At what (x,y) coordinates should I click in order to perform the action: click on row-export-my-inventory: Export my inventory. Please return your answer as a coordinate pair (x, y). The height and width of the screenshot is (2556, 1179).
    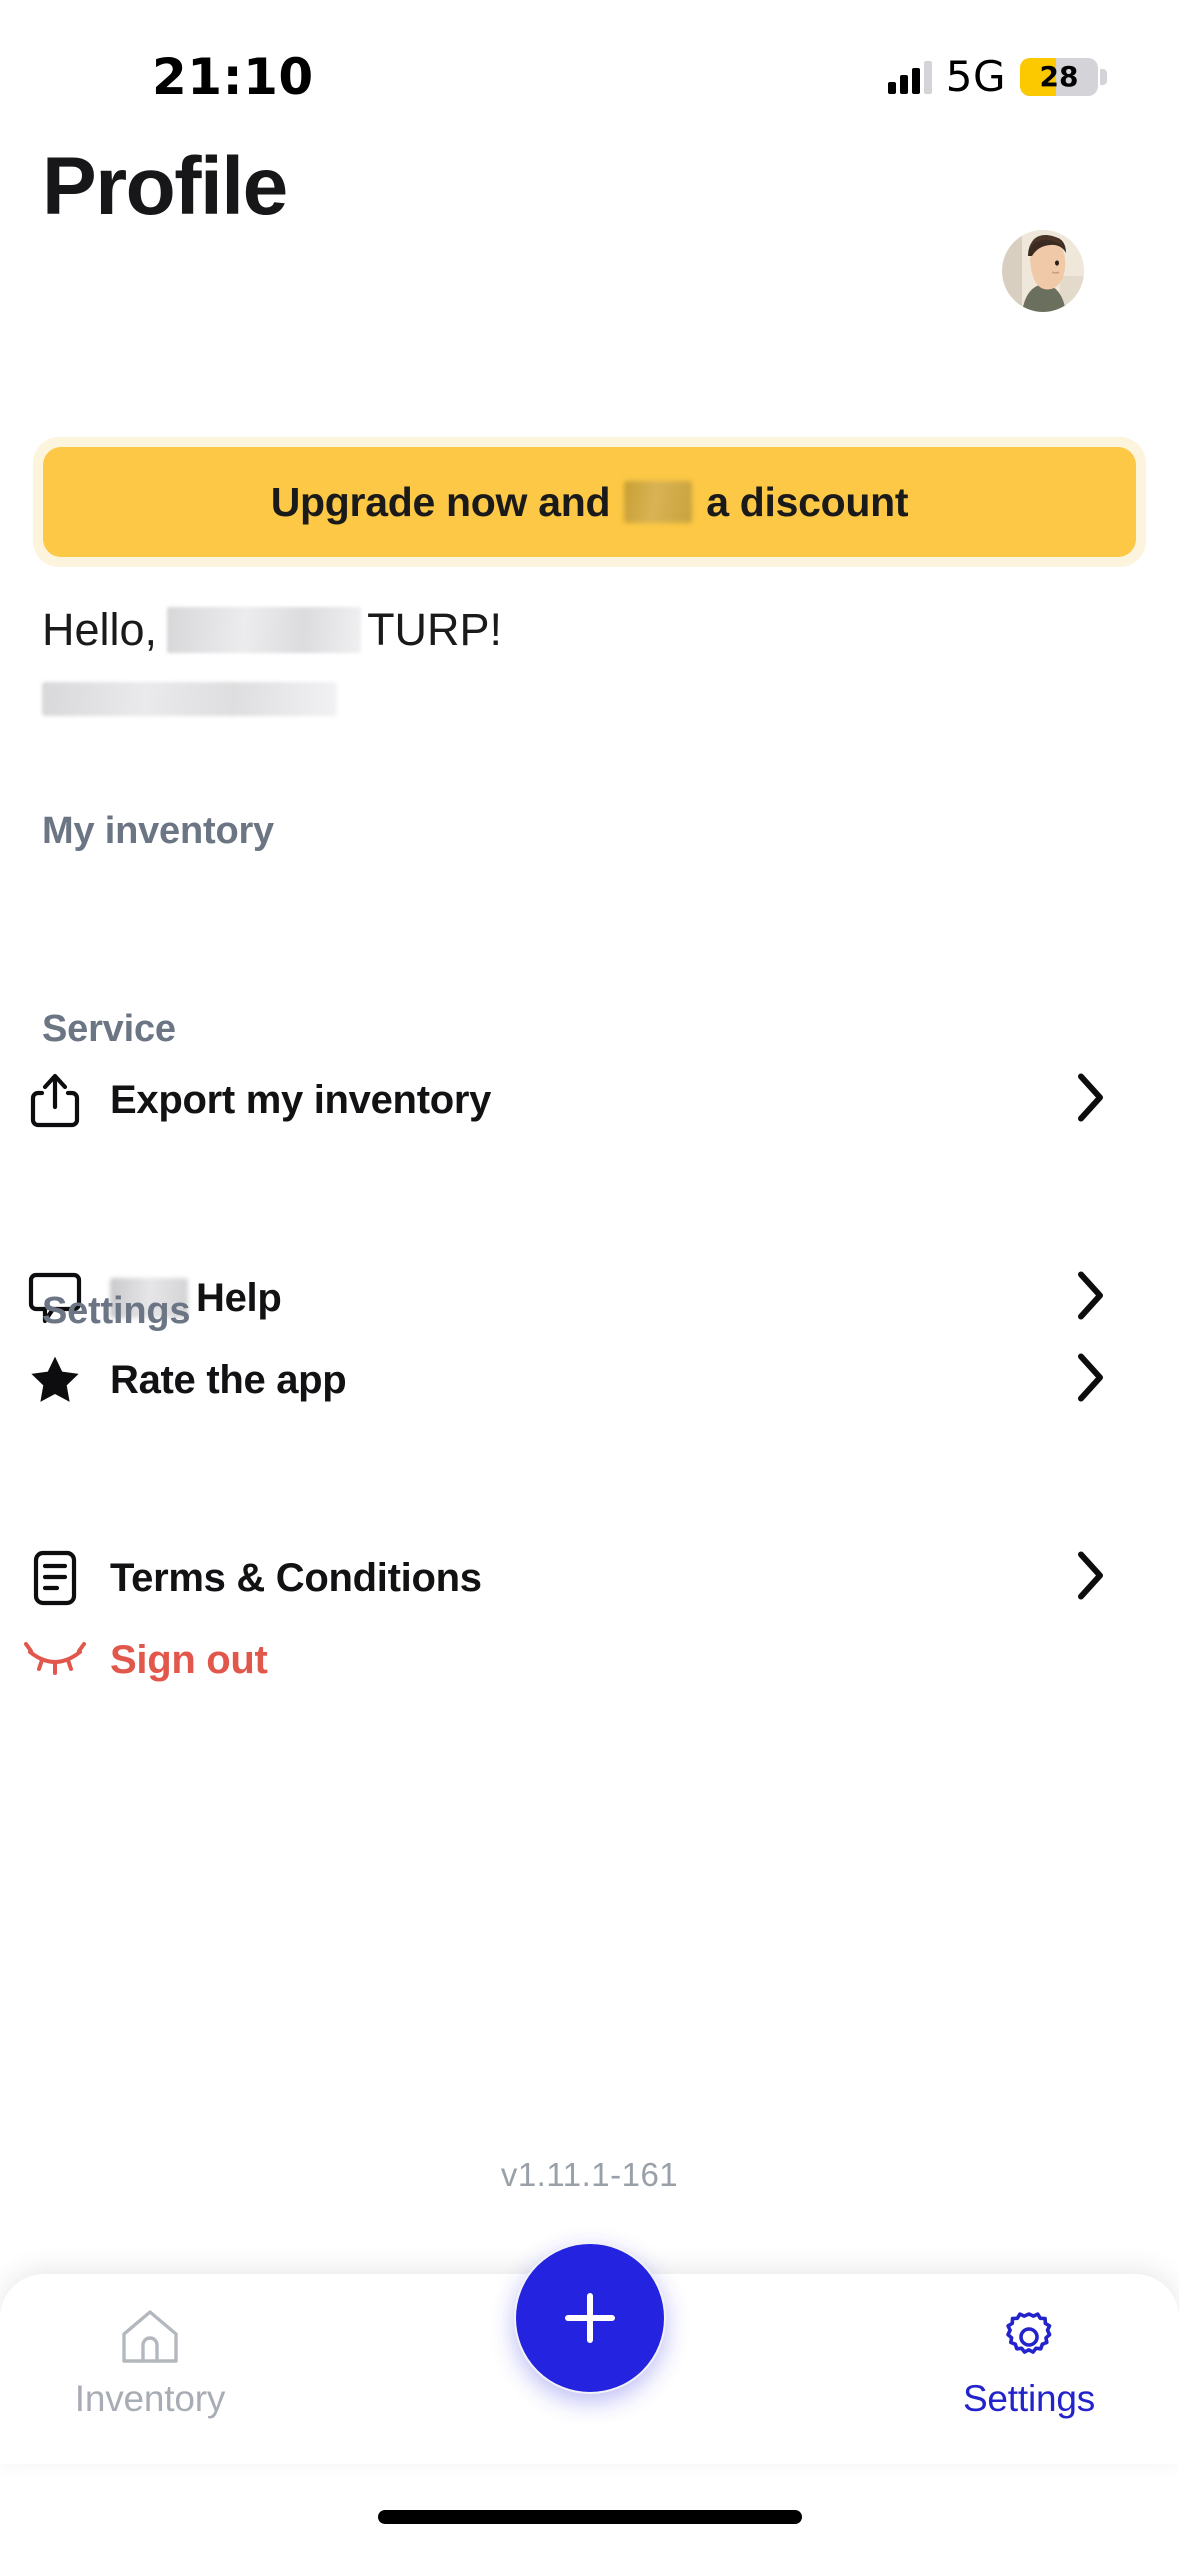
    Looking at the image, I should click on (589, 1100).